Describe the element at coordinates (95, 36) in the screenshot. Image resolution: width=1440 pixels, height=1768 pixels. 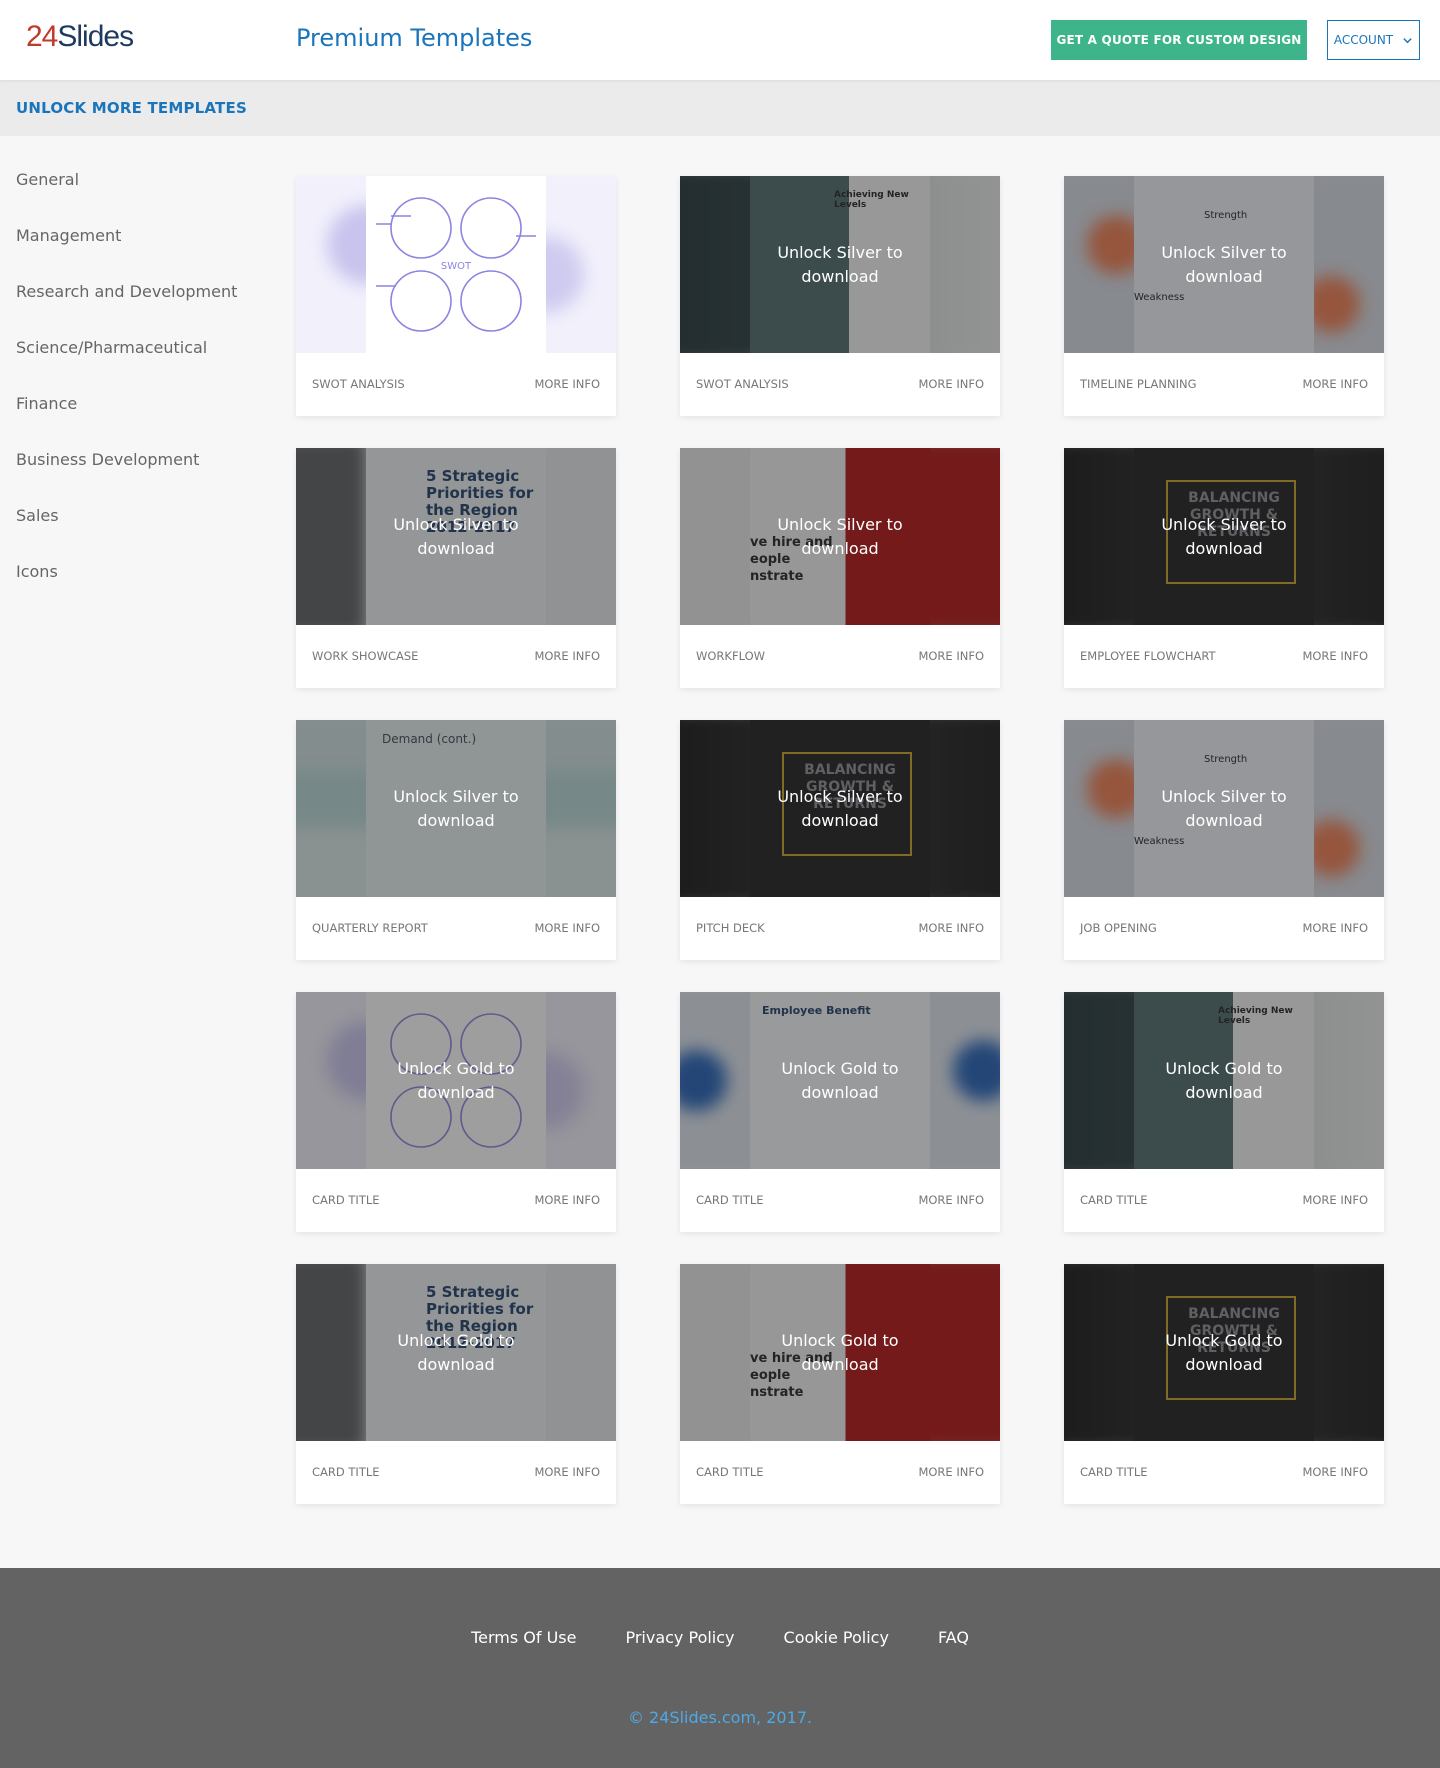
I see `logo-word: Slides` at that location.